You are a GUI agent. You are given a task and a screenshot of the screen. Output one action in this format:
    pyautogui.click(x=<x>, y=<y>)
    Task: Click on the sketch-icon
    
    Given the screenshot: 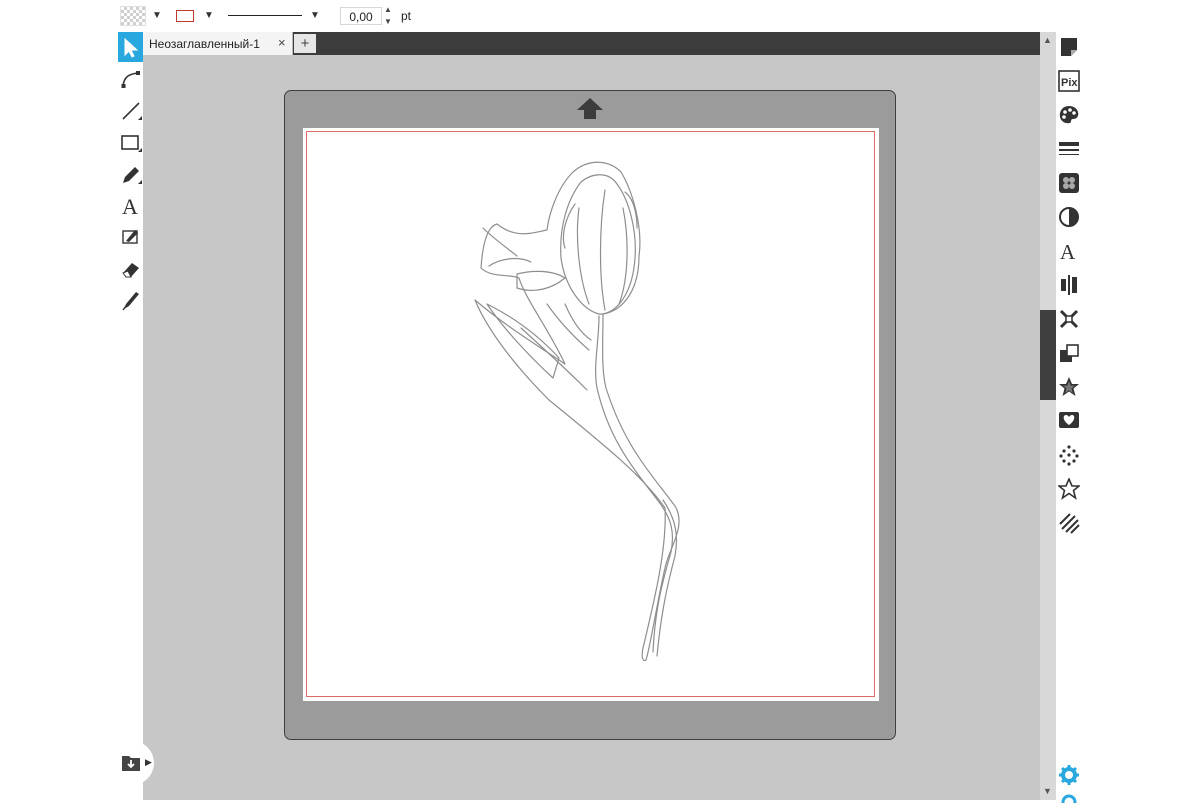 What is the action you would take?
    pyautogui.click(x=1069, y=455)
    